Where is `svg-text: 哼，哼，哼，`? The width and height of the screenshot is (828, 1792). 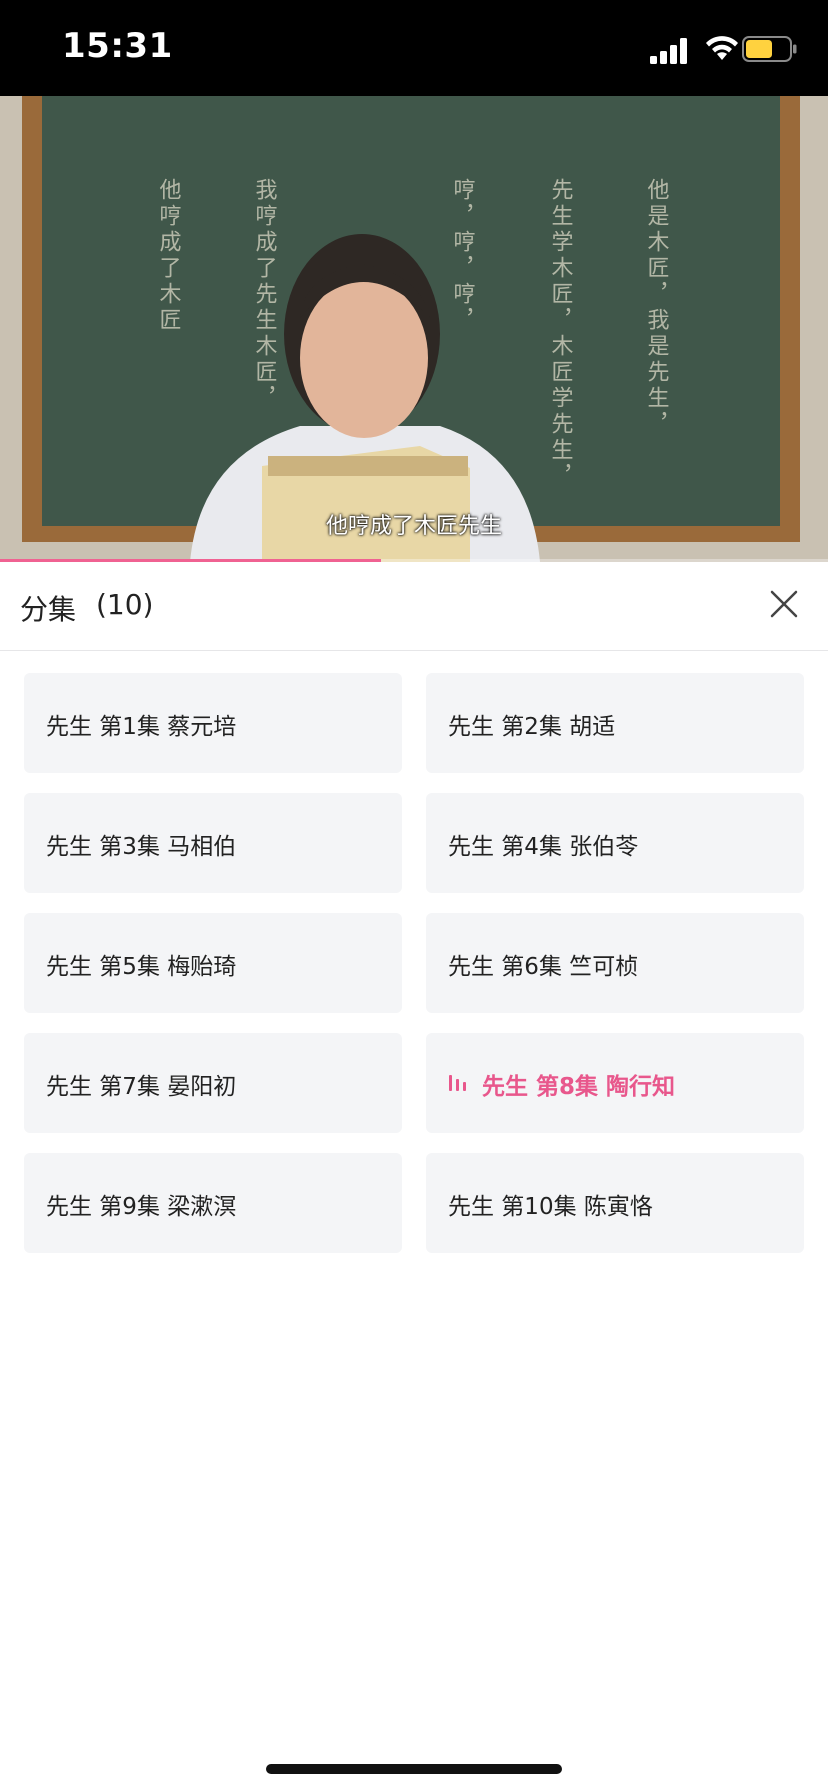
svg-text: 哼，哼，哼， is located at coordinates (462, 256).